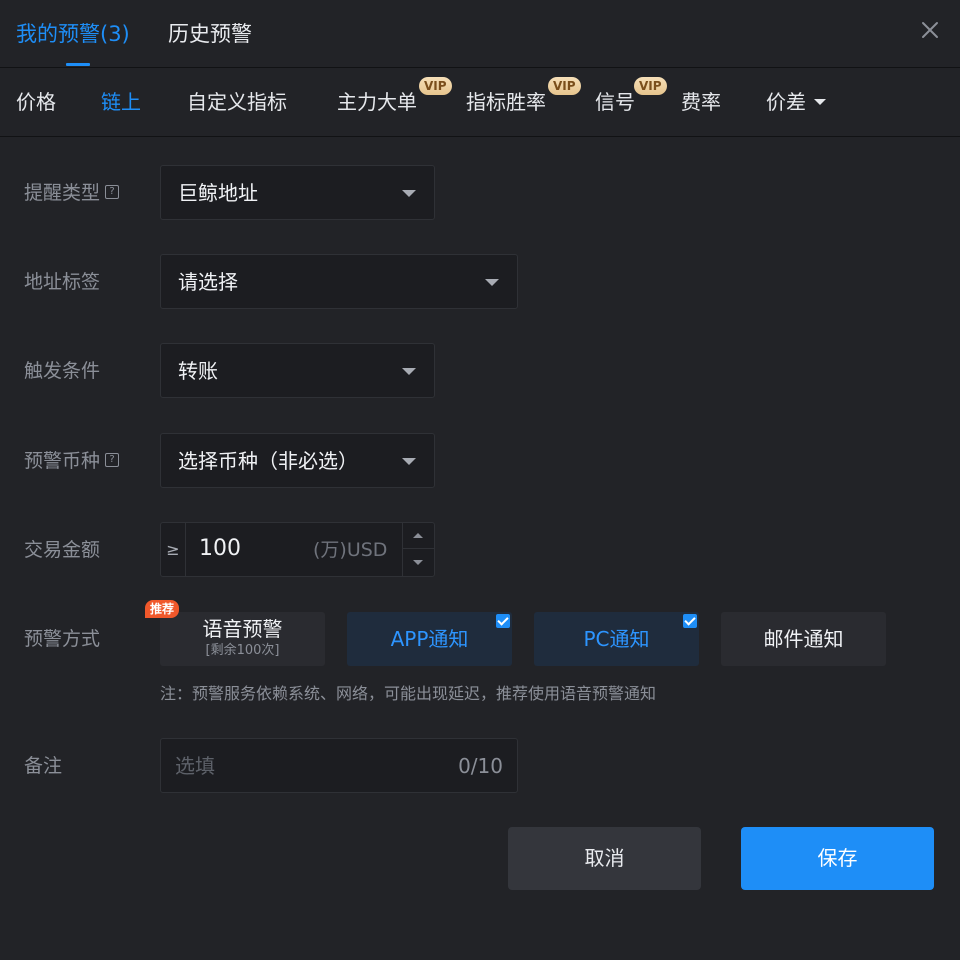 The image size is (960, 960). Describe the element at coordinates (78, 64) in the screenshot. I see `active-tab-indicator` at that location.